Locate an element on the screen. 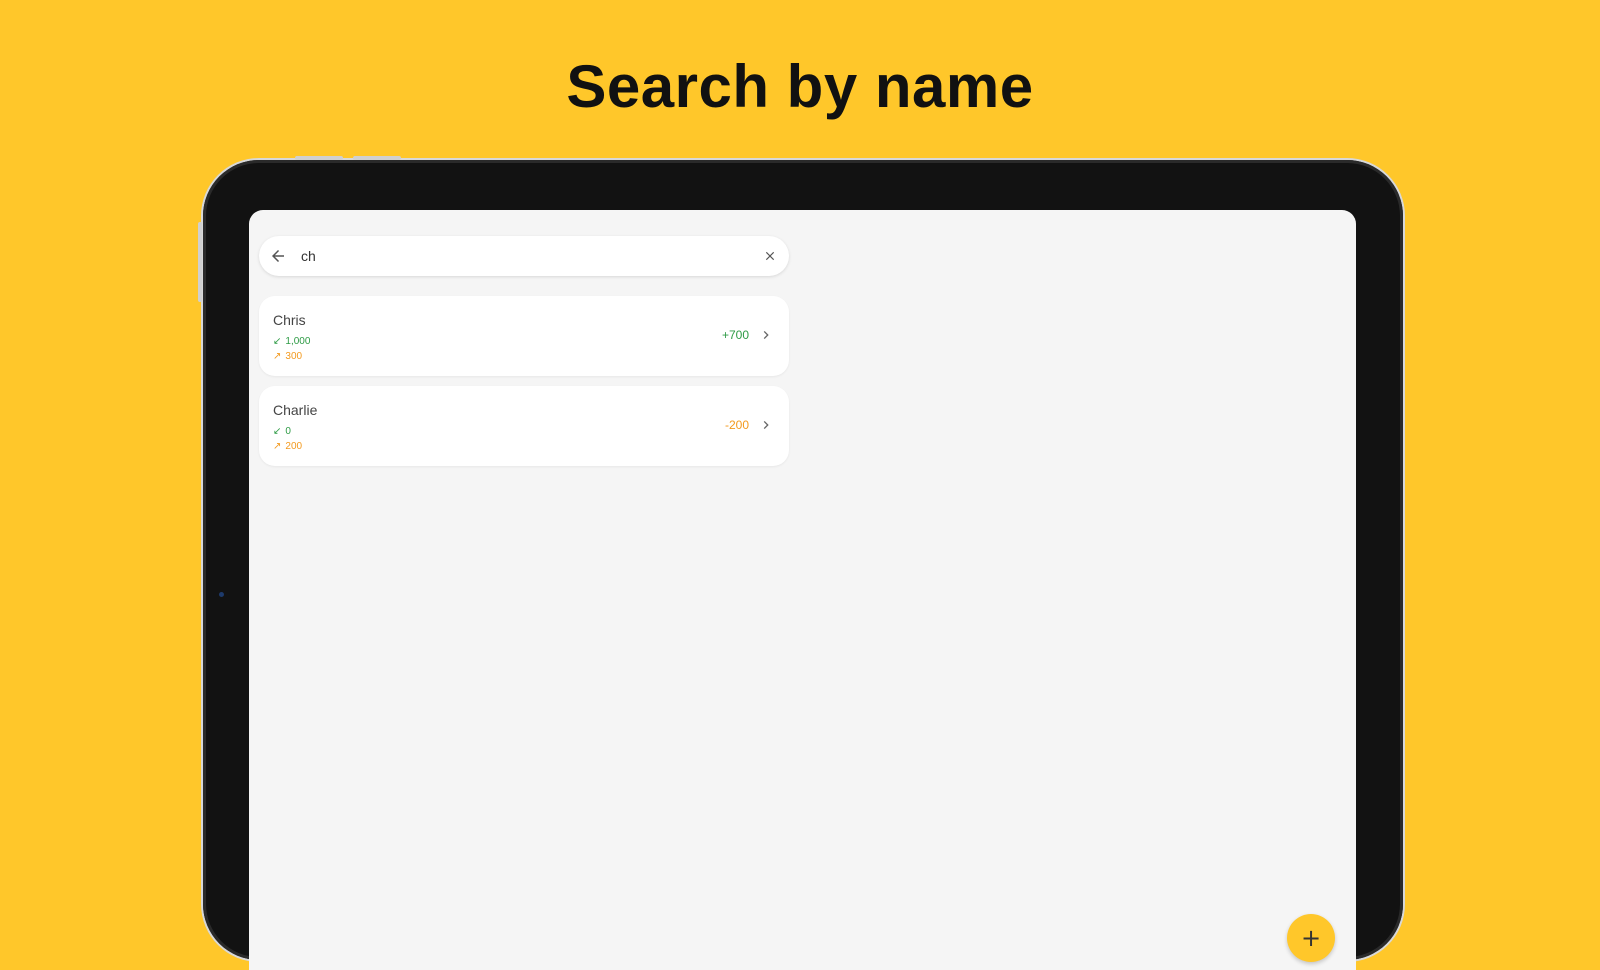 The image size is (1600, 970). plus-icon: + is located at coordinates (1311, 938).